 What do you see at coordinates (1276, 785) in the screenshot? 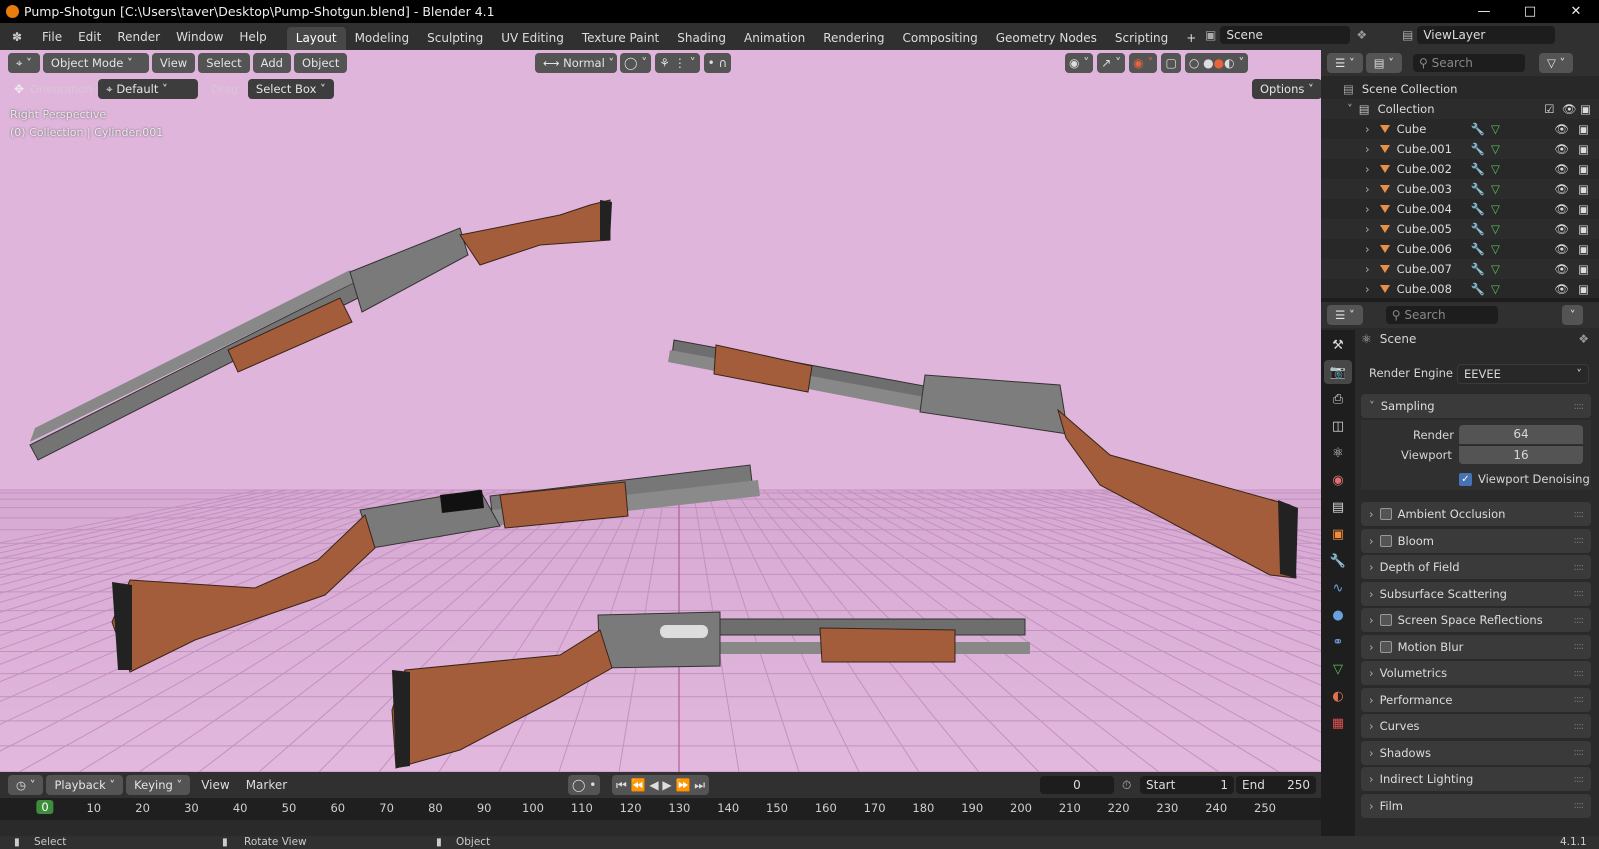
I see `end-frame-field: End 250` at bounding box center [1276, 785].